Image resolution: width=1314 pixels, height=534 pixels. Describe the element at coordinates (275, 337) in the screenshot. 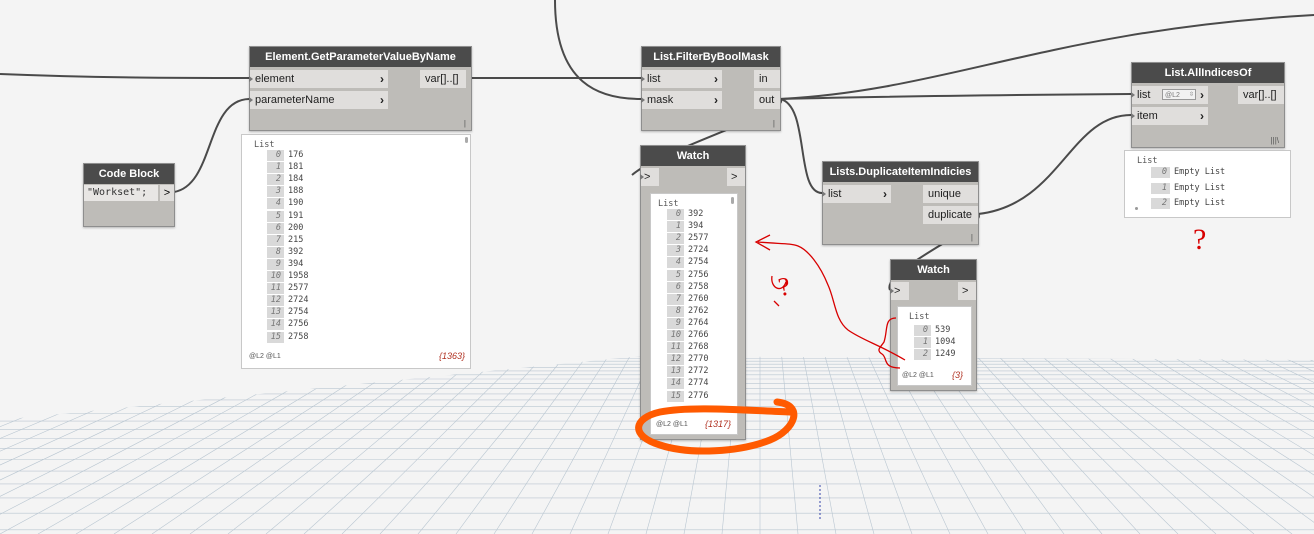

I see `list-index: 15` at that location.